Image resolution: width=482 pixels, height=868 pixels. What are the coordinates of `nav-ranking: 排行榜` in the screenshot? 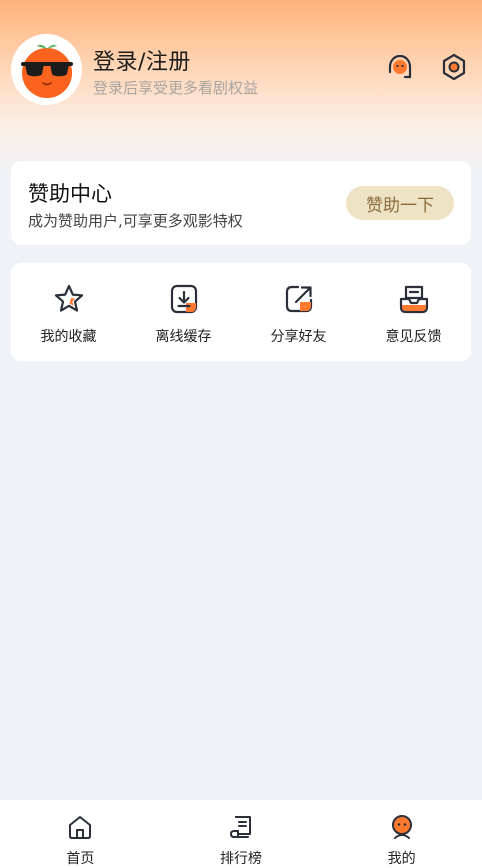 It's located at (241, 834).